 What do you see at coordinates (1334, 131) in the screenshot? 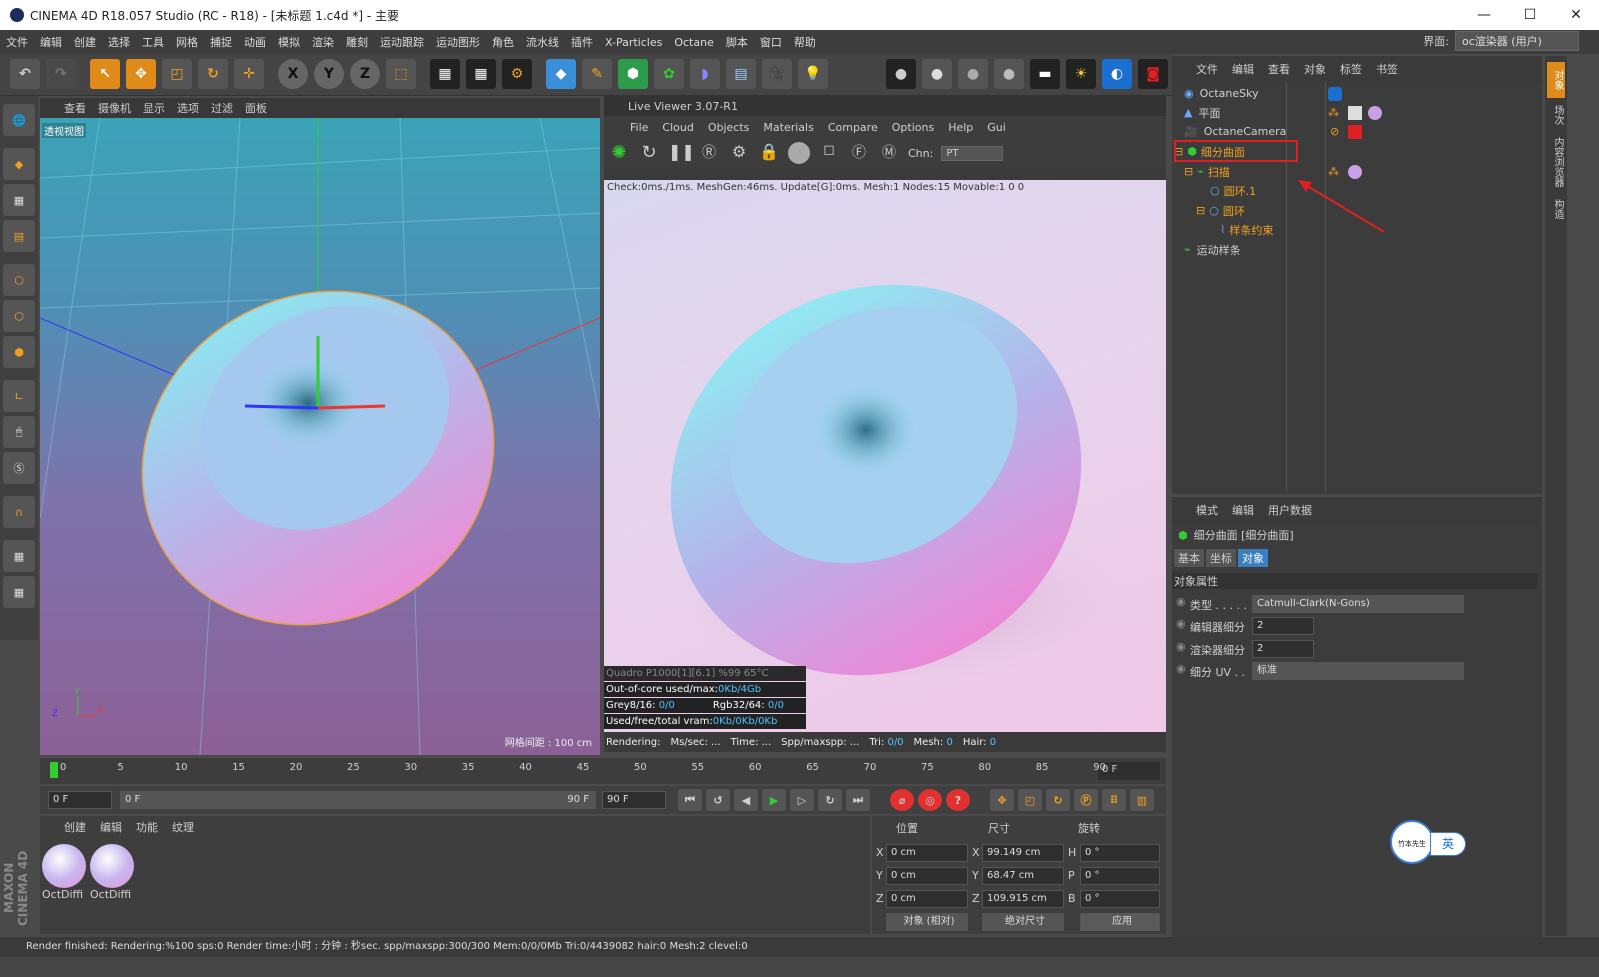
I see `protection-tag-icon: ⊘` at bounding box center [1334, 131].